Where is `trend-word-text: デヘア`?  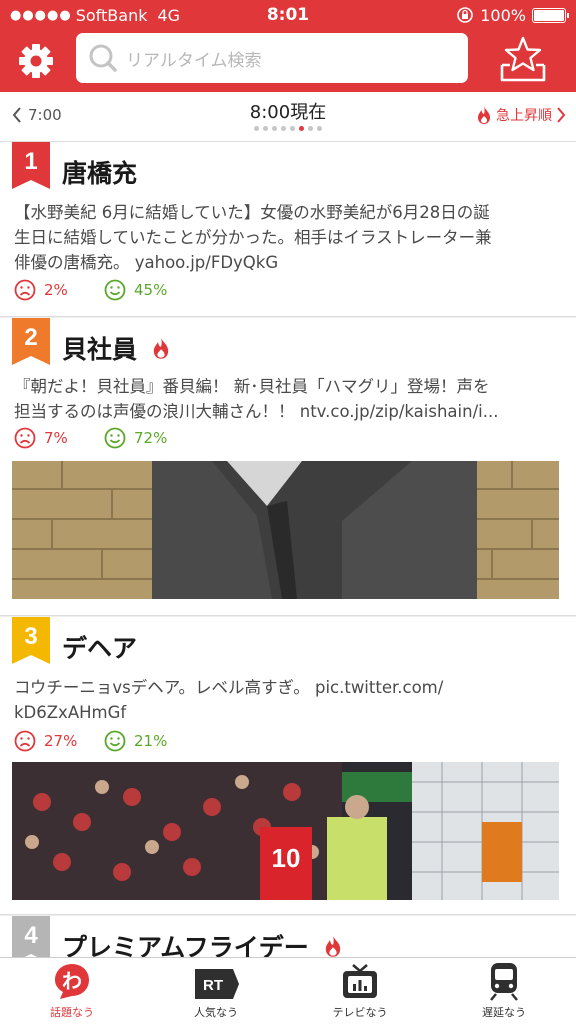
trend-word-text: デヘア is located at coordinates (100, 648).